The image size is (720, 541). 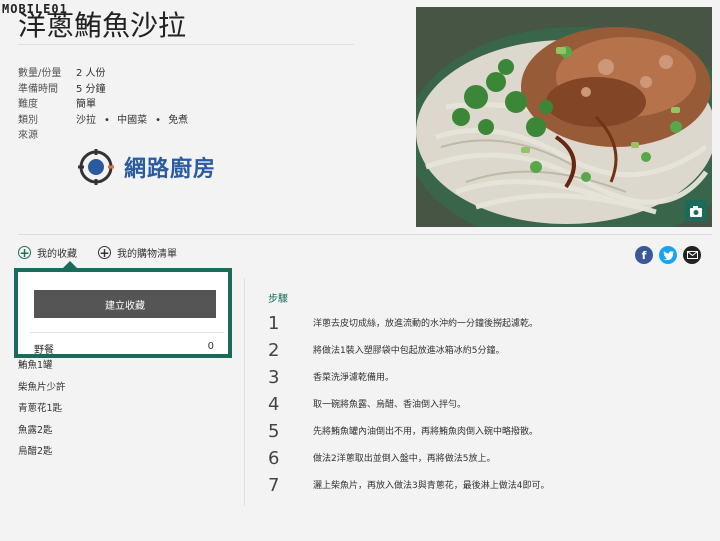 I want to click on category-link: 沙拉, so click(x=86, y=120).